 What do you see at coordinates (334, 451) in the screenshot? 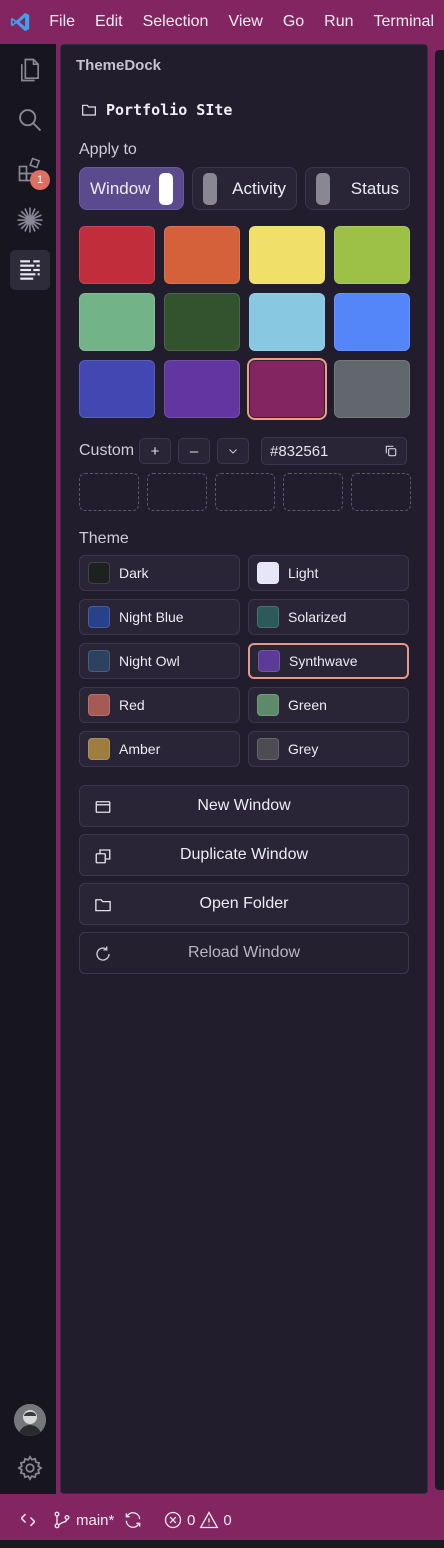
I see `hex-color-input: #832561` at bounding box center [334, 451].